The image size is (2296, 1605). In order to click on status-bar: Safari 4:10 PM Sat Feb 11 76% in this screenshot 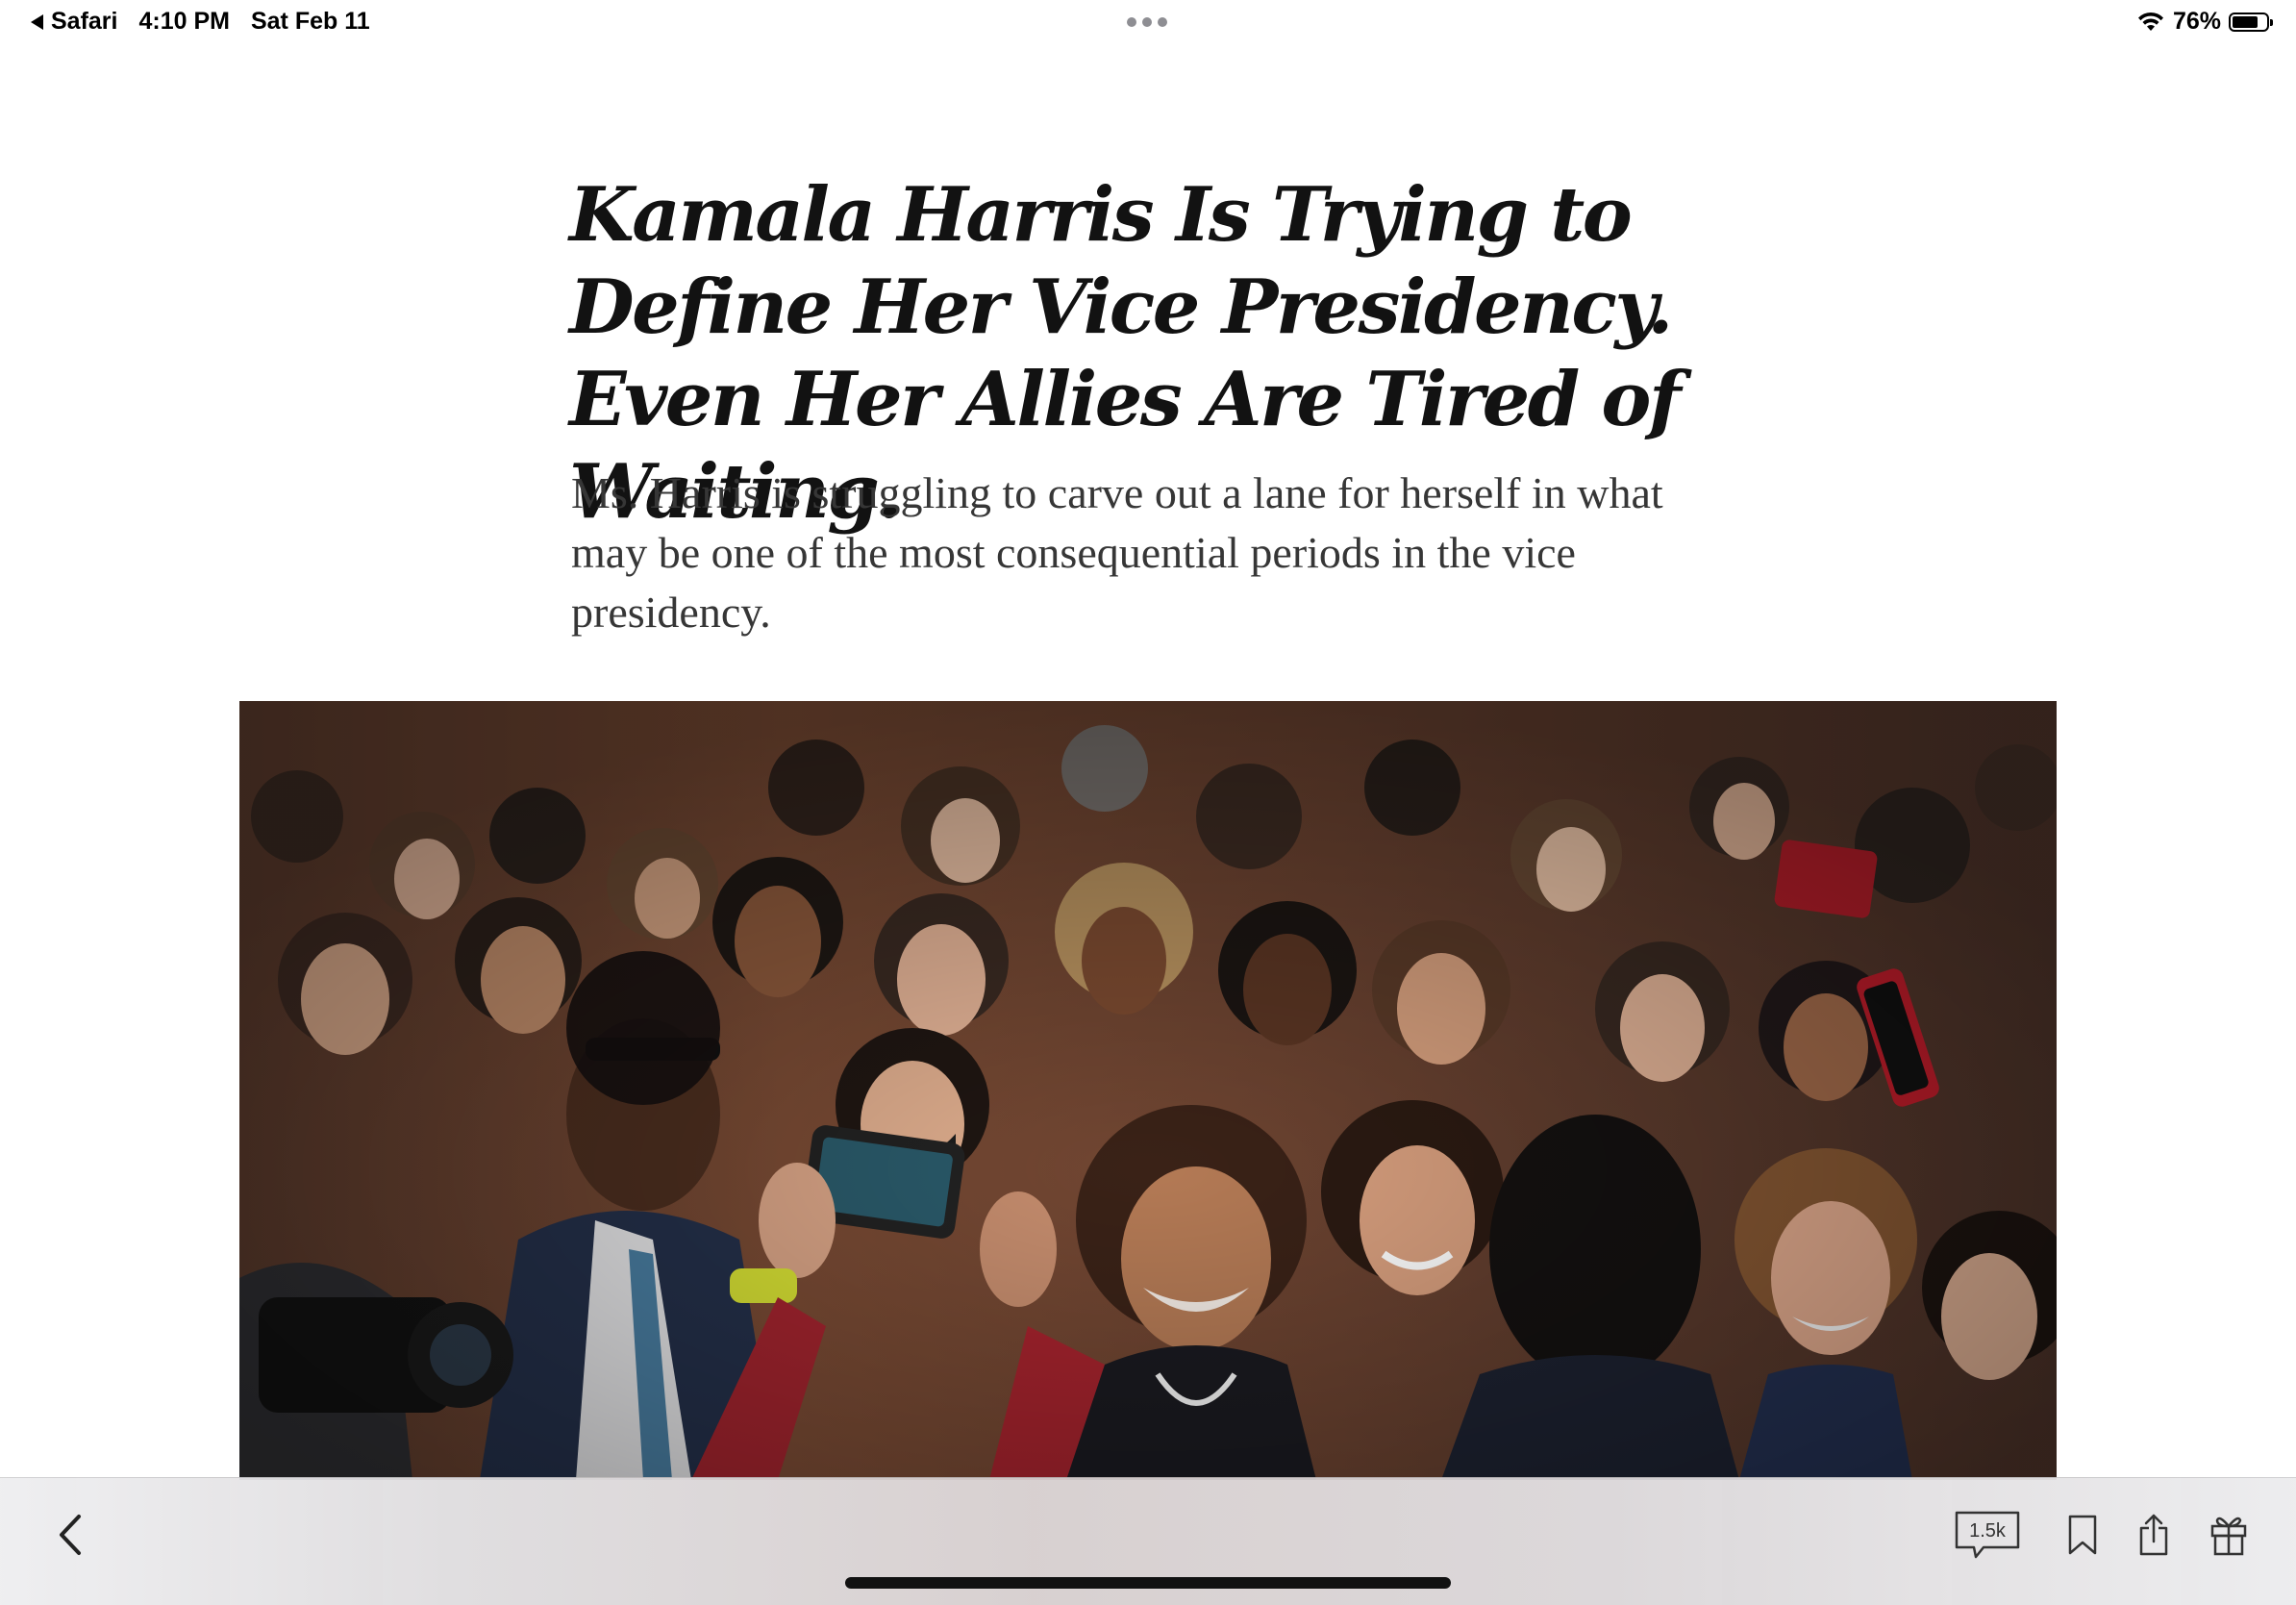, I will do `click(1148, 23)`.